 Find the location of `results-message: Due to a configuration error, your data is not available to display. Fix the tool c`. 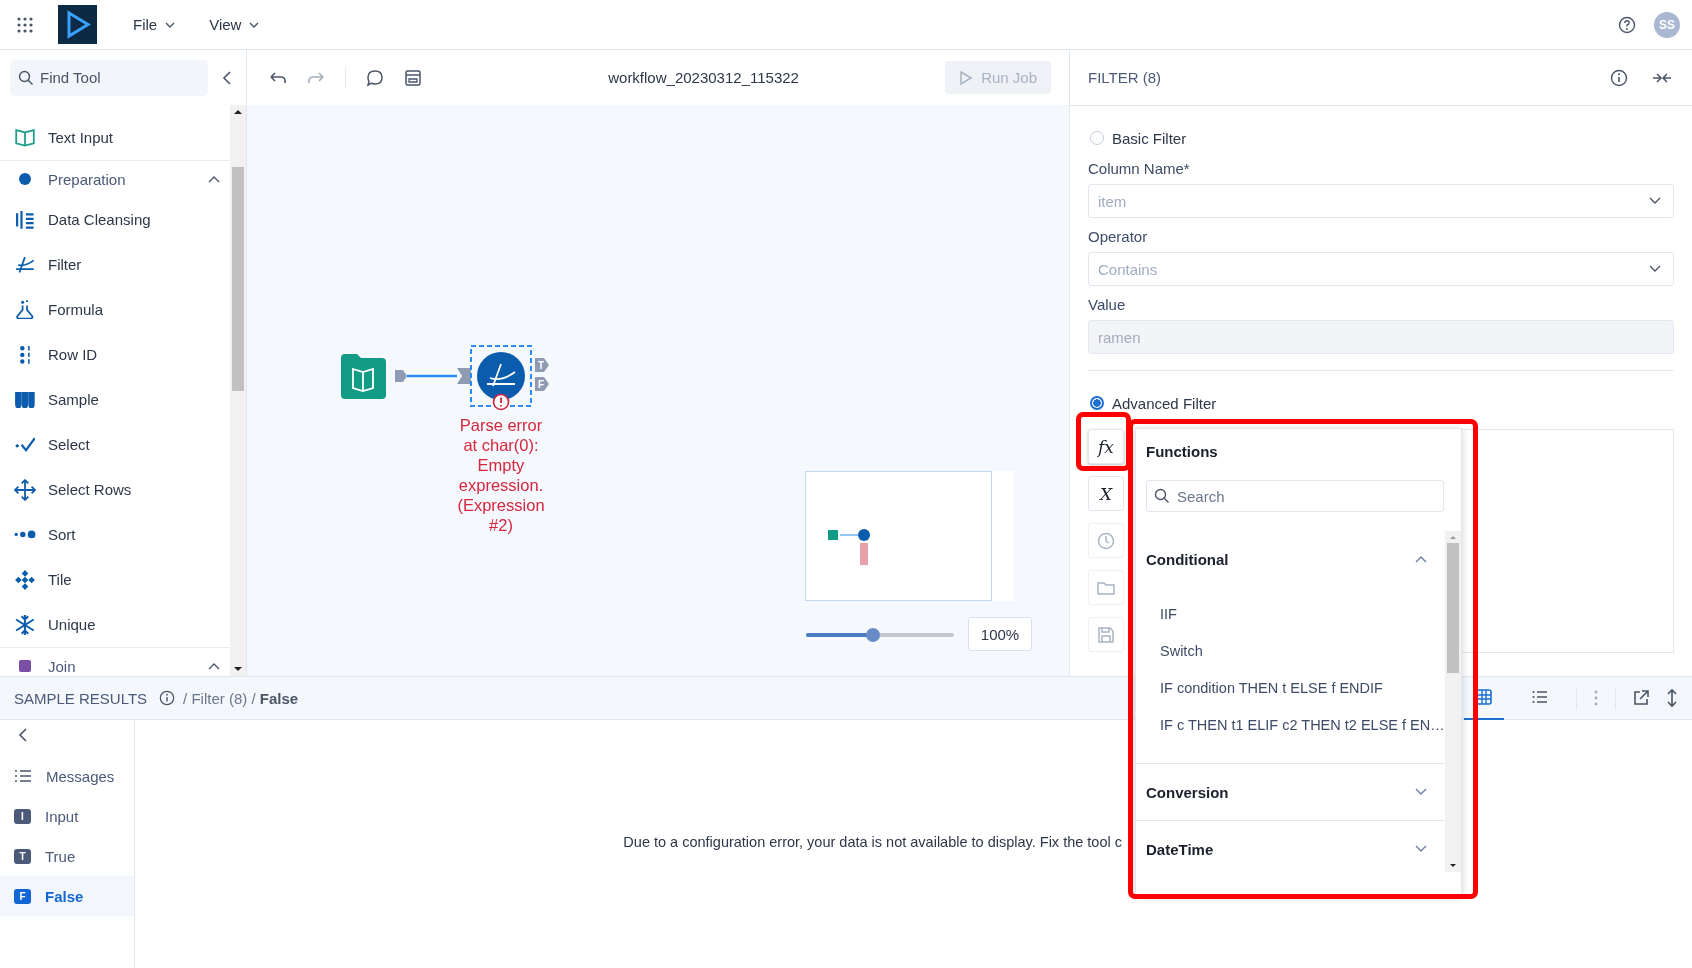

results-message: Due to a configuration error, your data is not available to display. Fix the tool c is located at coordinates (872, 842).